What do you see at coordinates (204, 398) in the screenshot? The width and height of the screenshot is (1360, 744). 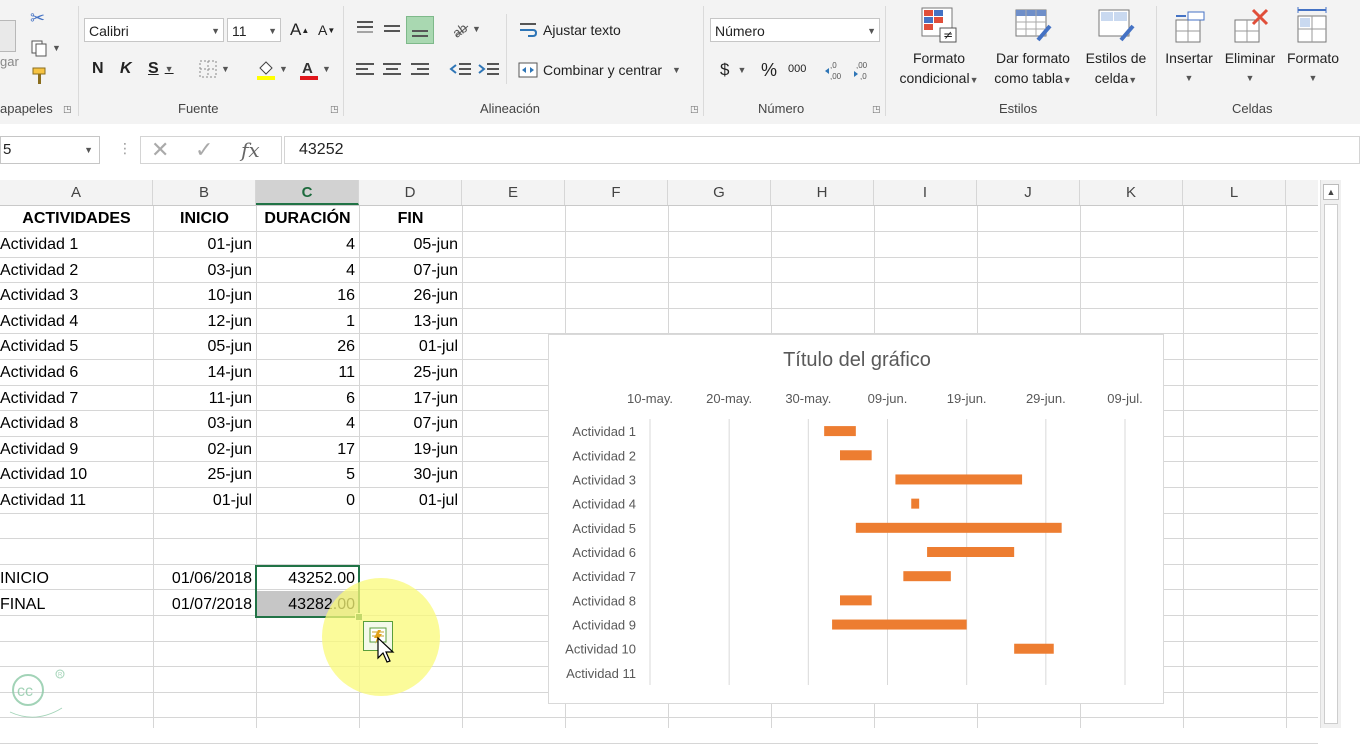 I see `start-date-cell: 11-jun` at bounding box center [204, 398].